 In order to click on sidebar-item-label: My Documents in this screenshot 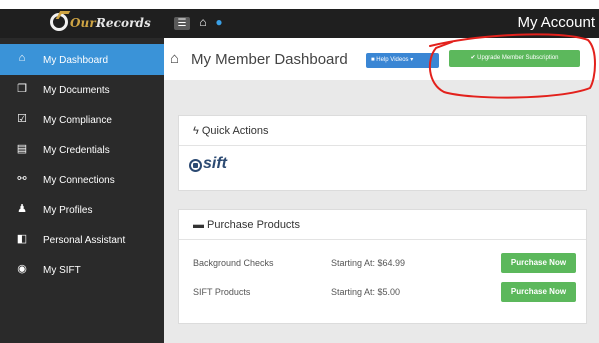, I will do `click(76, 90)`.